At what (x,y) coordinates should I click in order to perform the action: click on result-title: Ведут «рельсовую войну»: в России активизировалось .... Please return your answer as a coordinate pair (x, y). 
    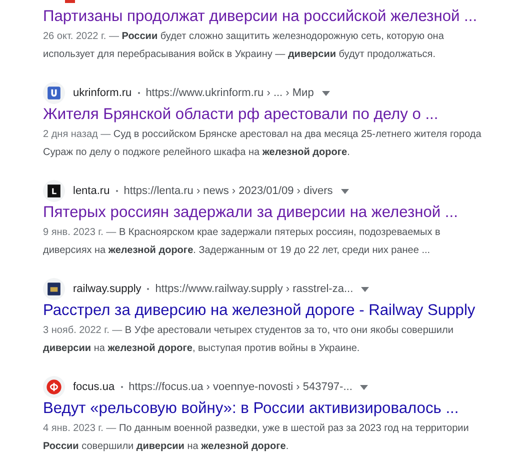
    Looking at the image, I should click on (274, 409).